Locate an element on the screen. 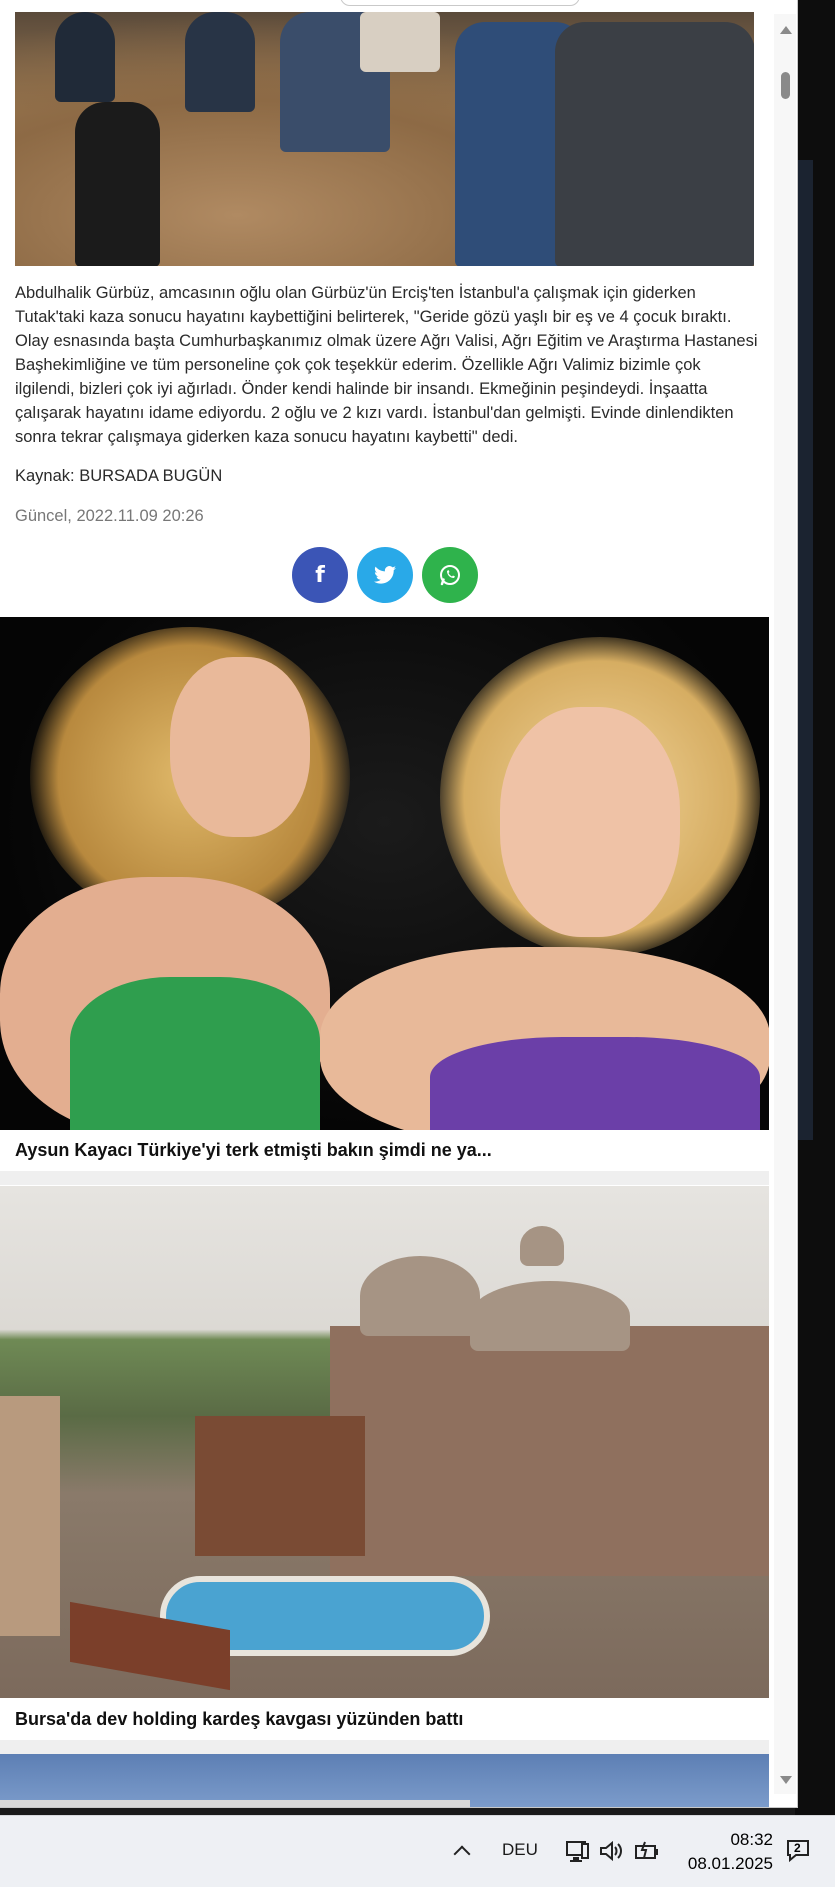 This screenshot has height=1887, width=835. article-updated-timestamp: Güncel, 2022.11.09 20:26 is located at coordinates (109, 516).